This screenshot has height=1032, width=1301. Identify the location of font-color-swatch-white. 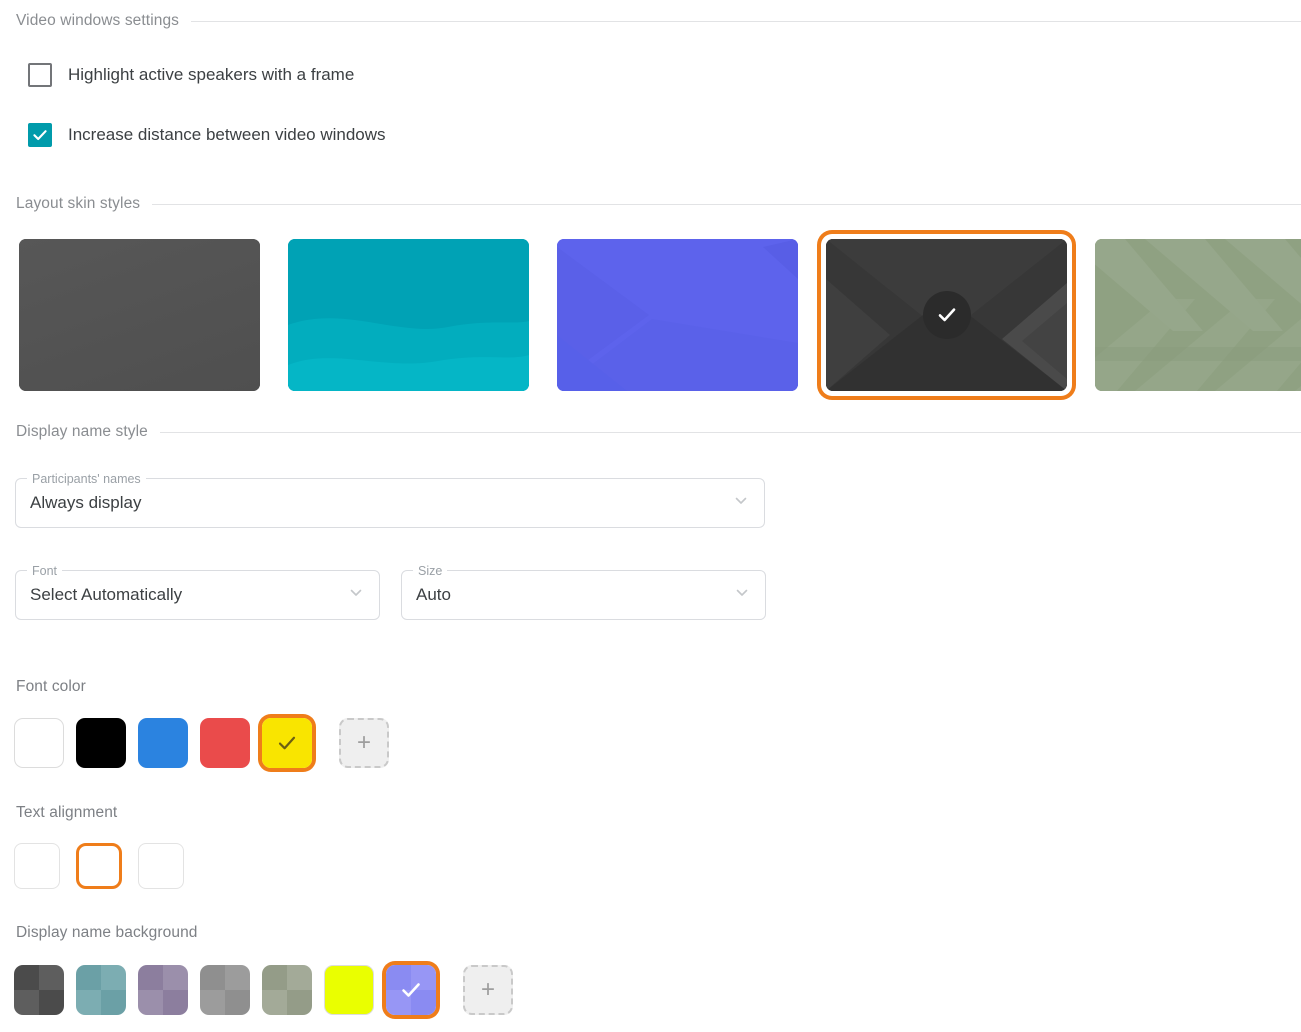
(39, 743).